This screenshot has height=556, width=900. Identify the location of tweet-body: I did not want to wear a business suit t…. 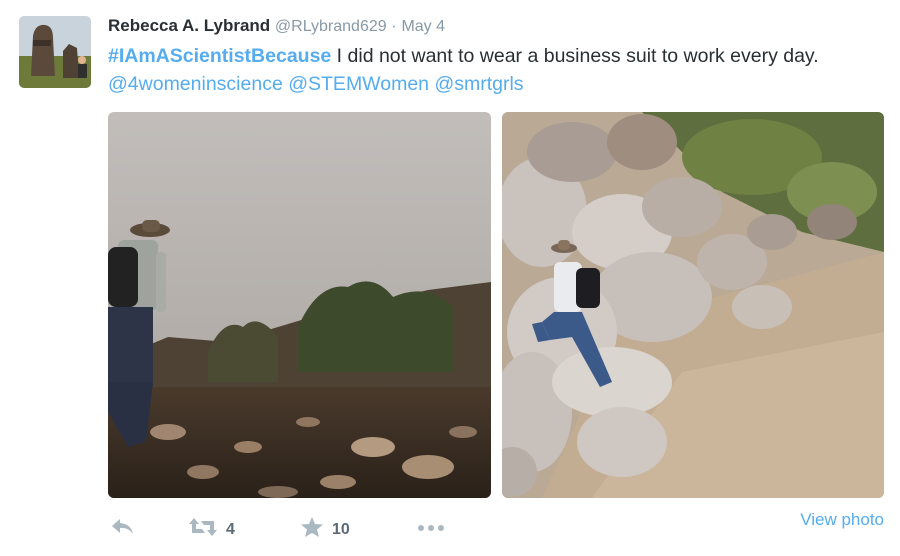
(575, 56).